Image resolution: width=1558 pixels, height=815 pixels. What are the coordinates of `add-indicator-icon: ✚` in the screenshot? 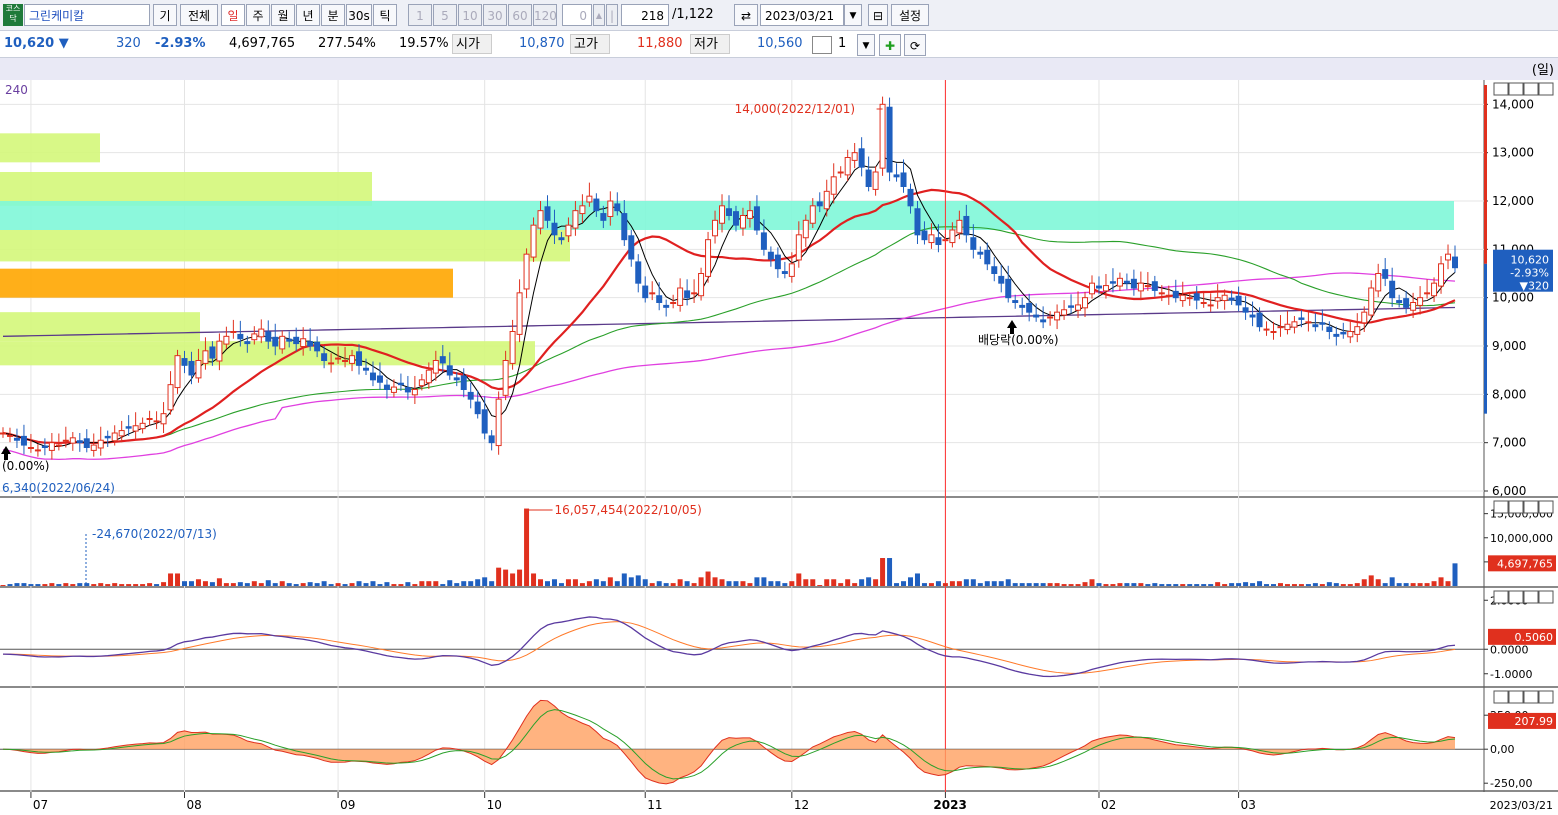 It's located at (890, 45).